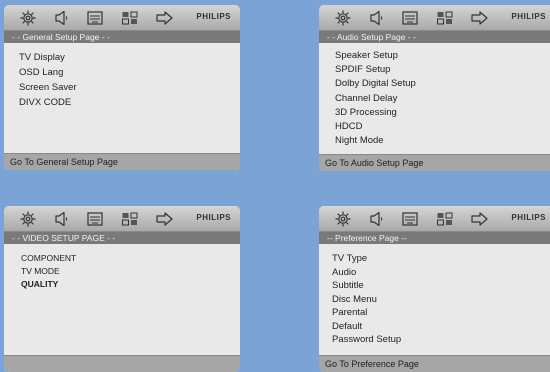  Describe the element at coordinates (130, 272) in the screenshot. I see `menu-item-tv-mode: TV MODE` at that location.